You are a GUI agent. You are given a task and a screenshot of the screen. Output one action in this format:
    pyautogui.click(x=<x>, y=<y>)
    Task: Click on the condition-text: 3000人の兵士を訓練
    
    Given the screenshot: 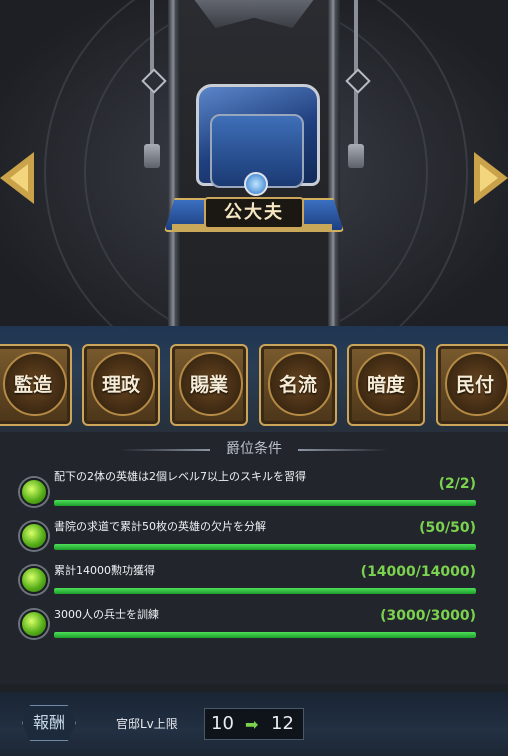 What is the action you would take?
    pyautogui.click(x=106, y=614)
    